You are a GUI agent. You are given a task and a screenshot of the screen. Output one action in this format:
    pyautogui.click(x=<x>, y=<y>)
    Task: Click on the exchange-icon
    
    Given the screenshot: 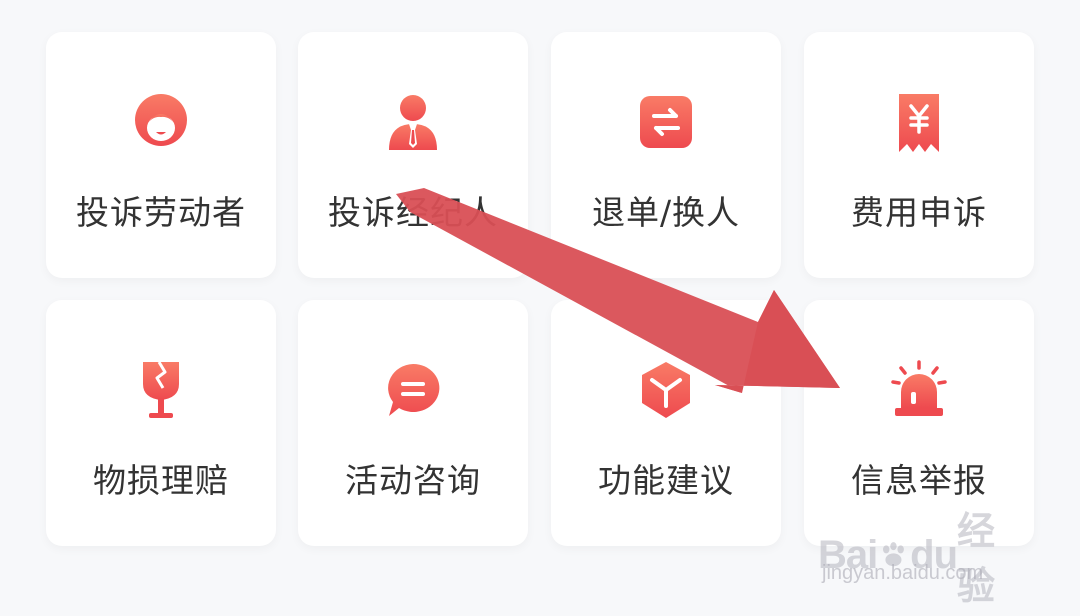 What is the action you would take?
    pyautogui.click(x=666, y=122)
    